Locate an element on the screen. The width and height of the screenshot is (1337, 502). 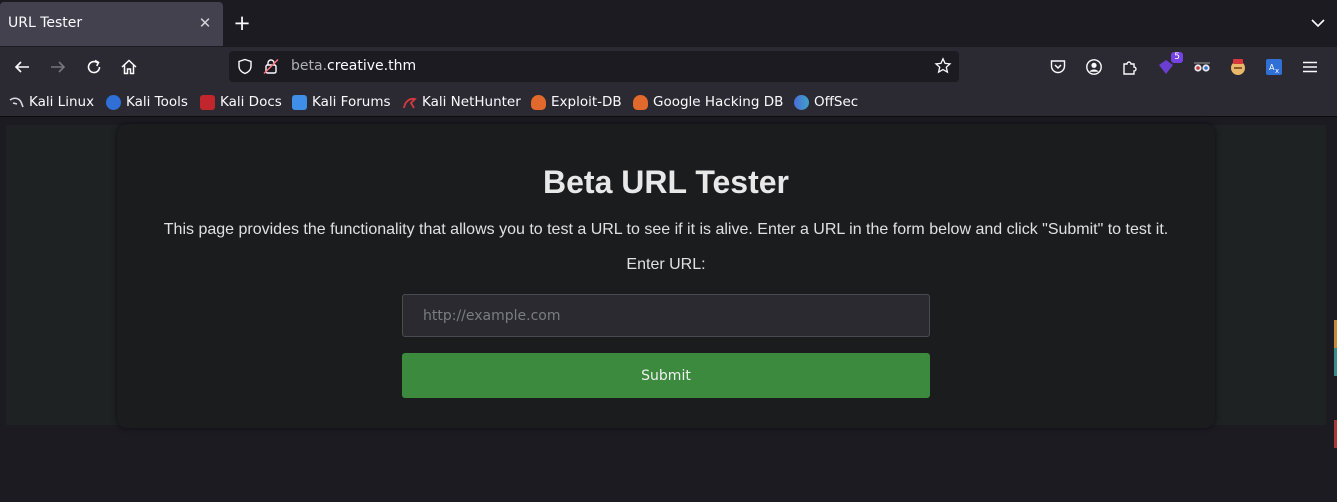
bookmark-kali-tools: Kali Tools is located at coordinates (147, 102).